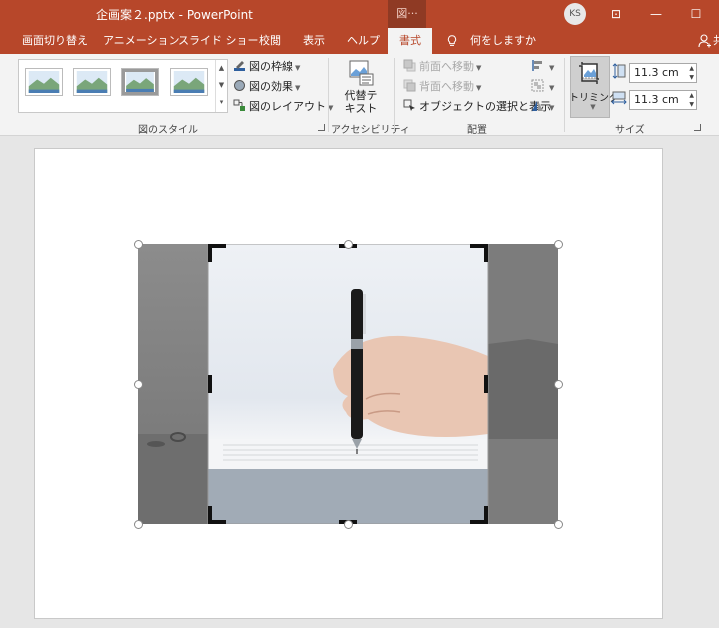 This screenshot has height=628, width=719. I want to click on user-avatar: KS, so click(575, 14).